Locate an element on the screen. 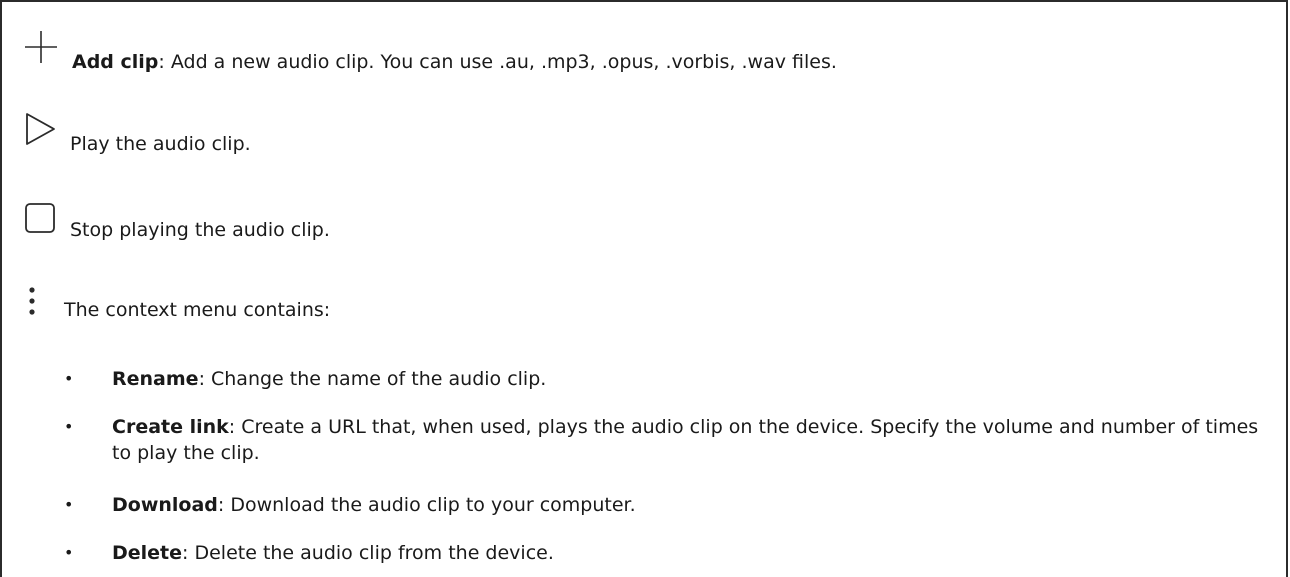 This screenshot has width=1290, height=577. stop-icon is located at coordinates (40, 218).